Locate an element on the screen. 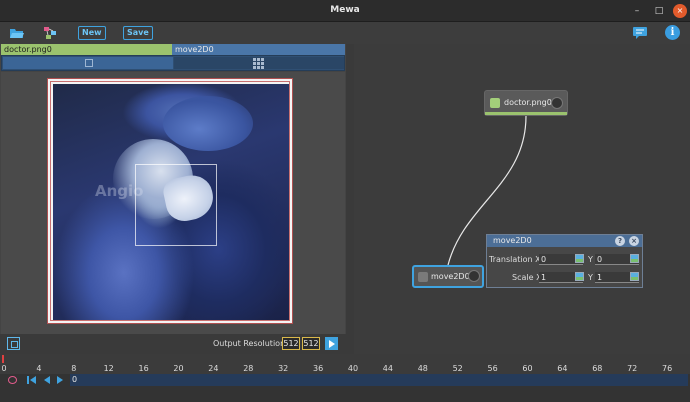 This screenshot has width=690, height=402. timeline-tick: 44 is located at coordinates (387, 368).